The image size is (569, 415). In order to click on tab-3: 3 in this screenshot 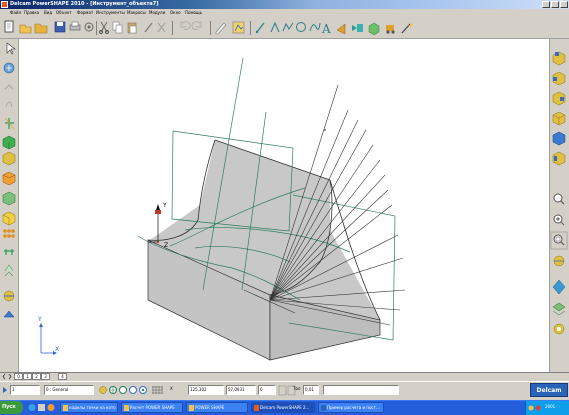, I will do `click(45, 376)`.